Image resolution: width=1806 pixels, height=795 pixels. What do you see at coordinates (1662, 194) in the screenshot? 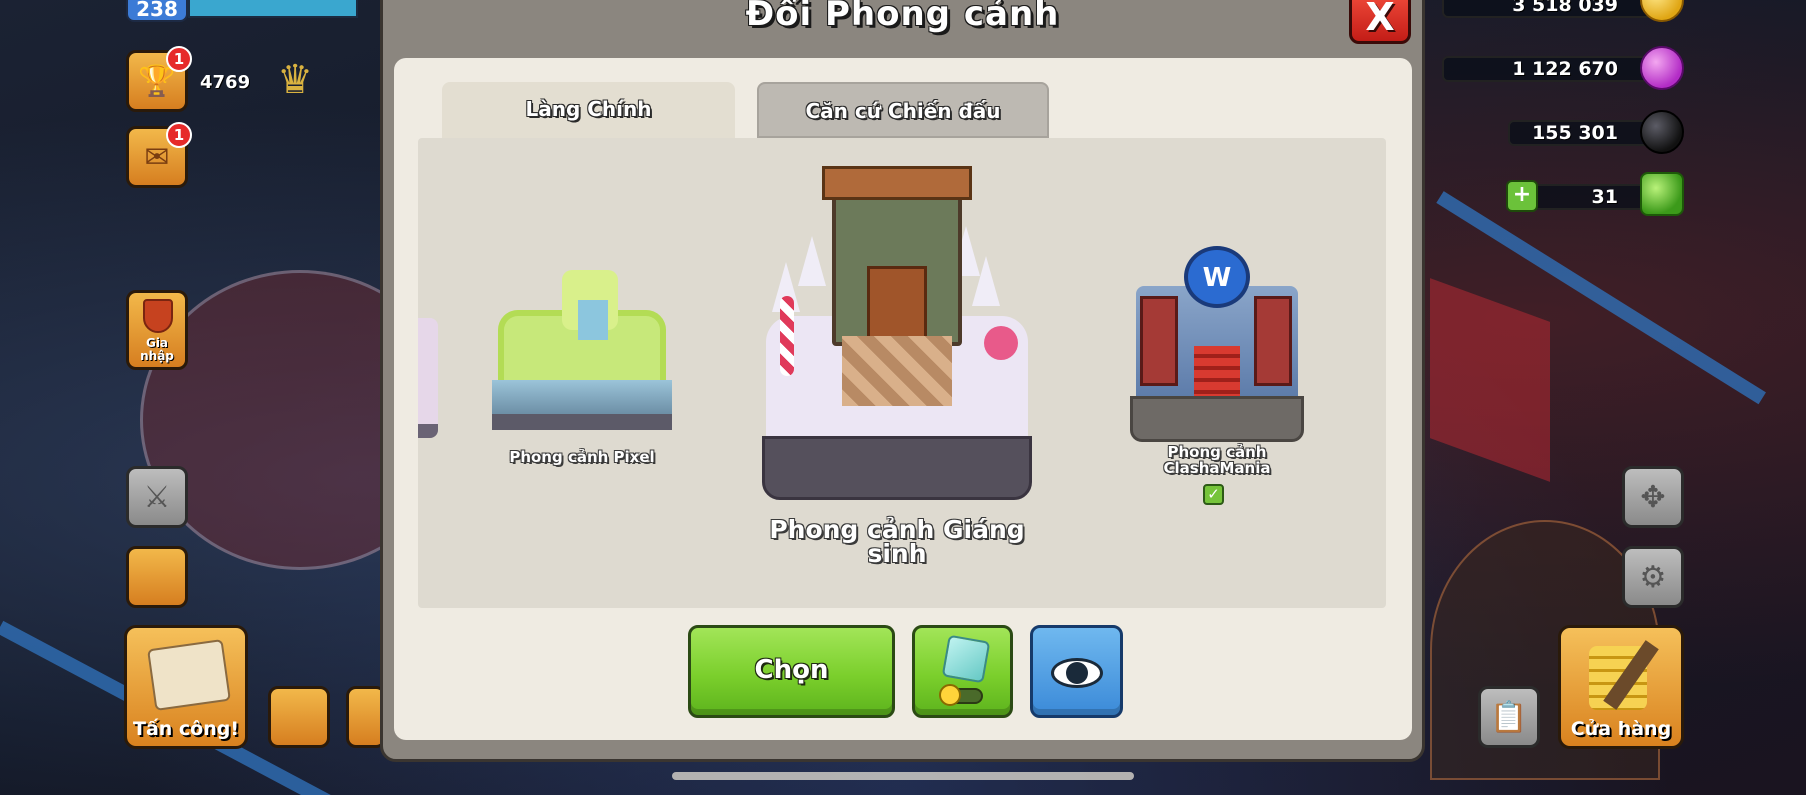
I see `gem-icon` at bounding box center [1662, 194].